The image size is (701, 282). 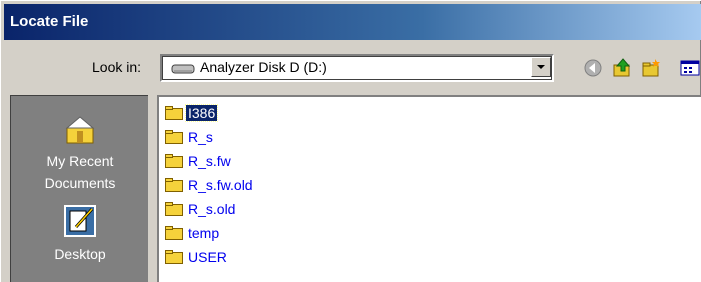 What do you see at coordinates (263, 67) in the screenshot?
I see `look-in-value: Analyzer Disk D (D:)` at bounding box center [263, 67].